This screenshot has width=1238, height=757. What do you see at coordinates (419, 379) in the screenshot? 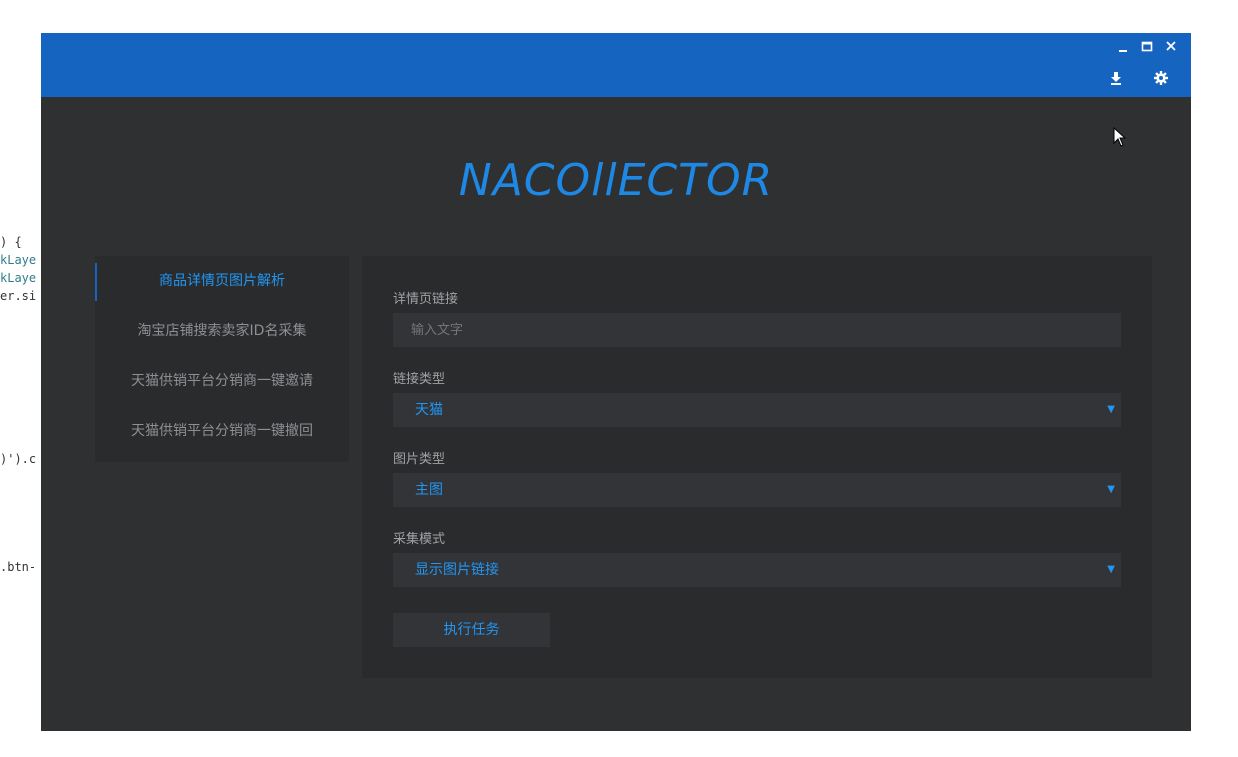
I see `link-type-label: 链接类型` at bounding box center [419, 379].